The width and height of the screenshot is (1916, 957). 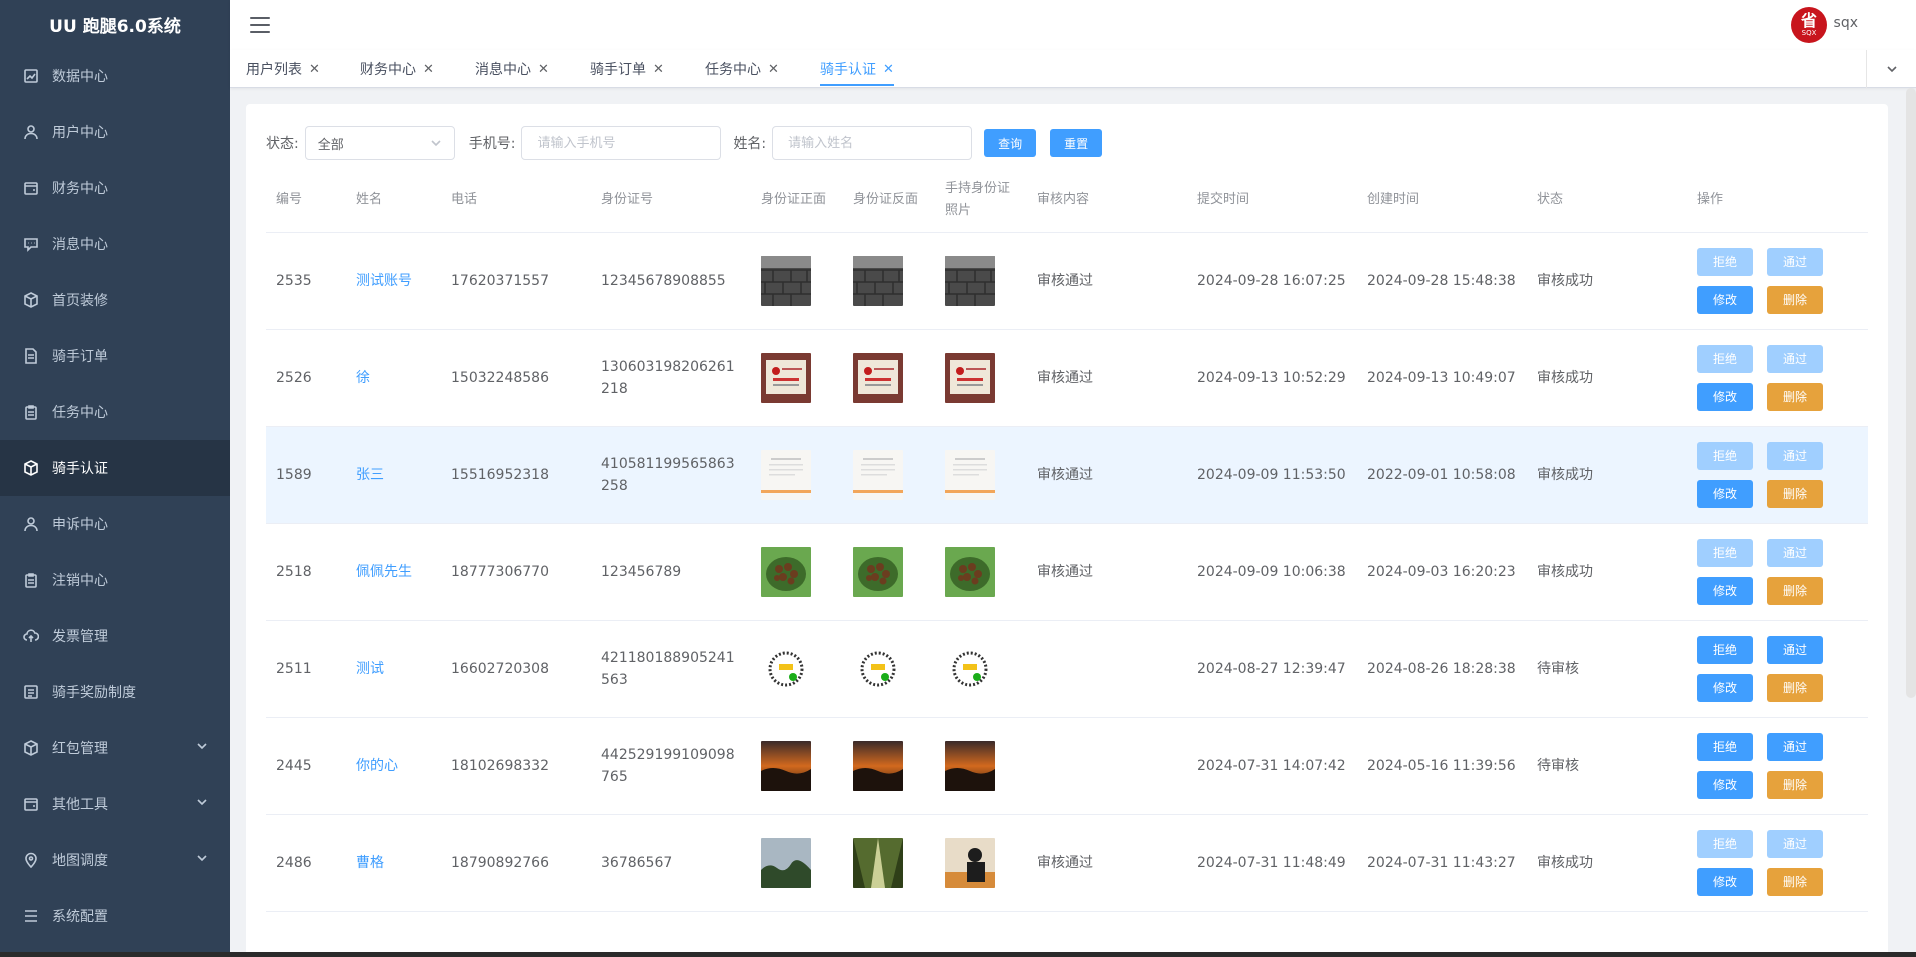 I want to click on tab-5: 骑手认证 ✕, so click(x=857, y=72).